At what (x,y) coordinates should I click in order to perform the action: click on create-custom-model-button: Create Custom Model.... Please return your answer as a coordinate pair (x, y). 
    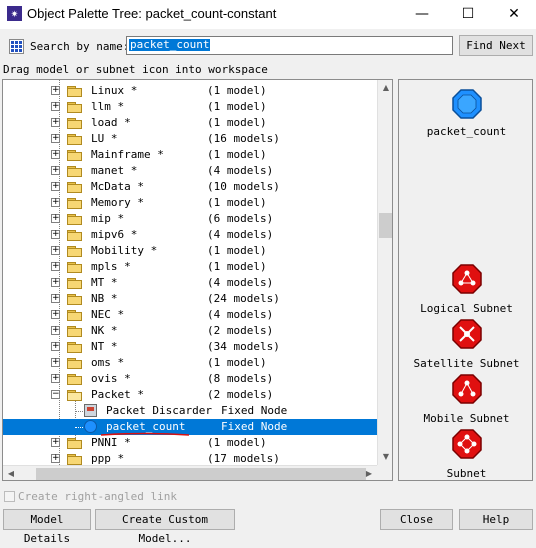
    Looking at the image, I should click on (165, 527).